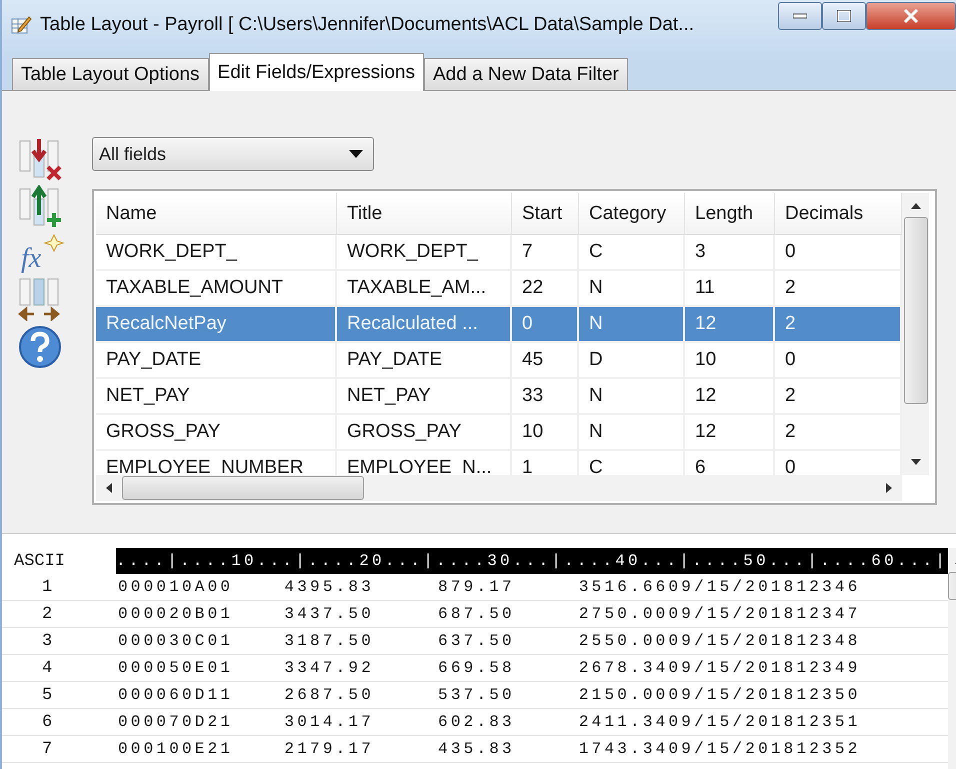 The image size is (956, 769). I want to click on tab: Table Layout Options, so click(110, 74).